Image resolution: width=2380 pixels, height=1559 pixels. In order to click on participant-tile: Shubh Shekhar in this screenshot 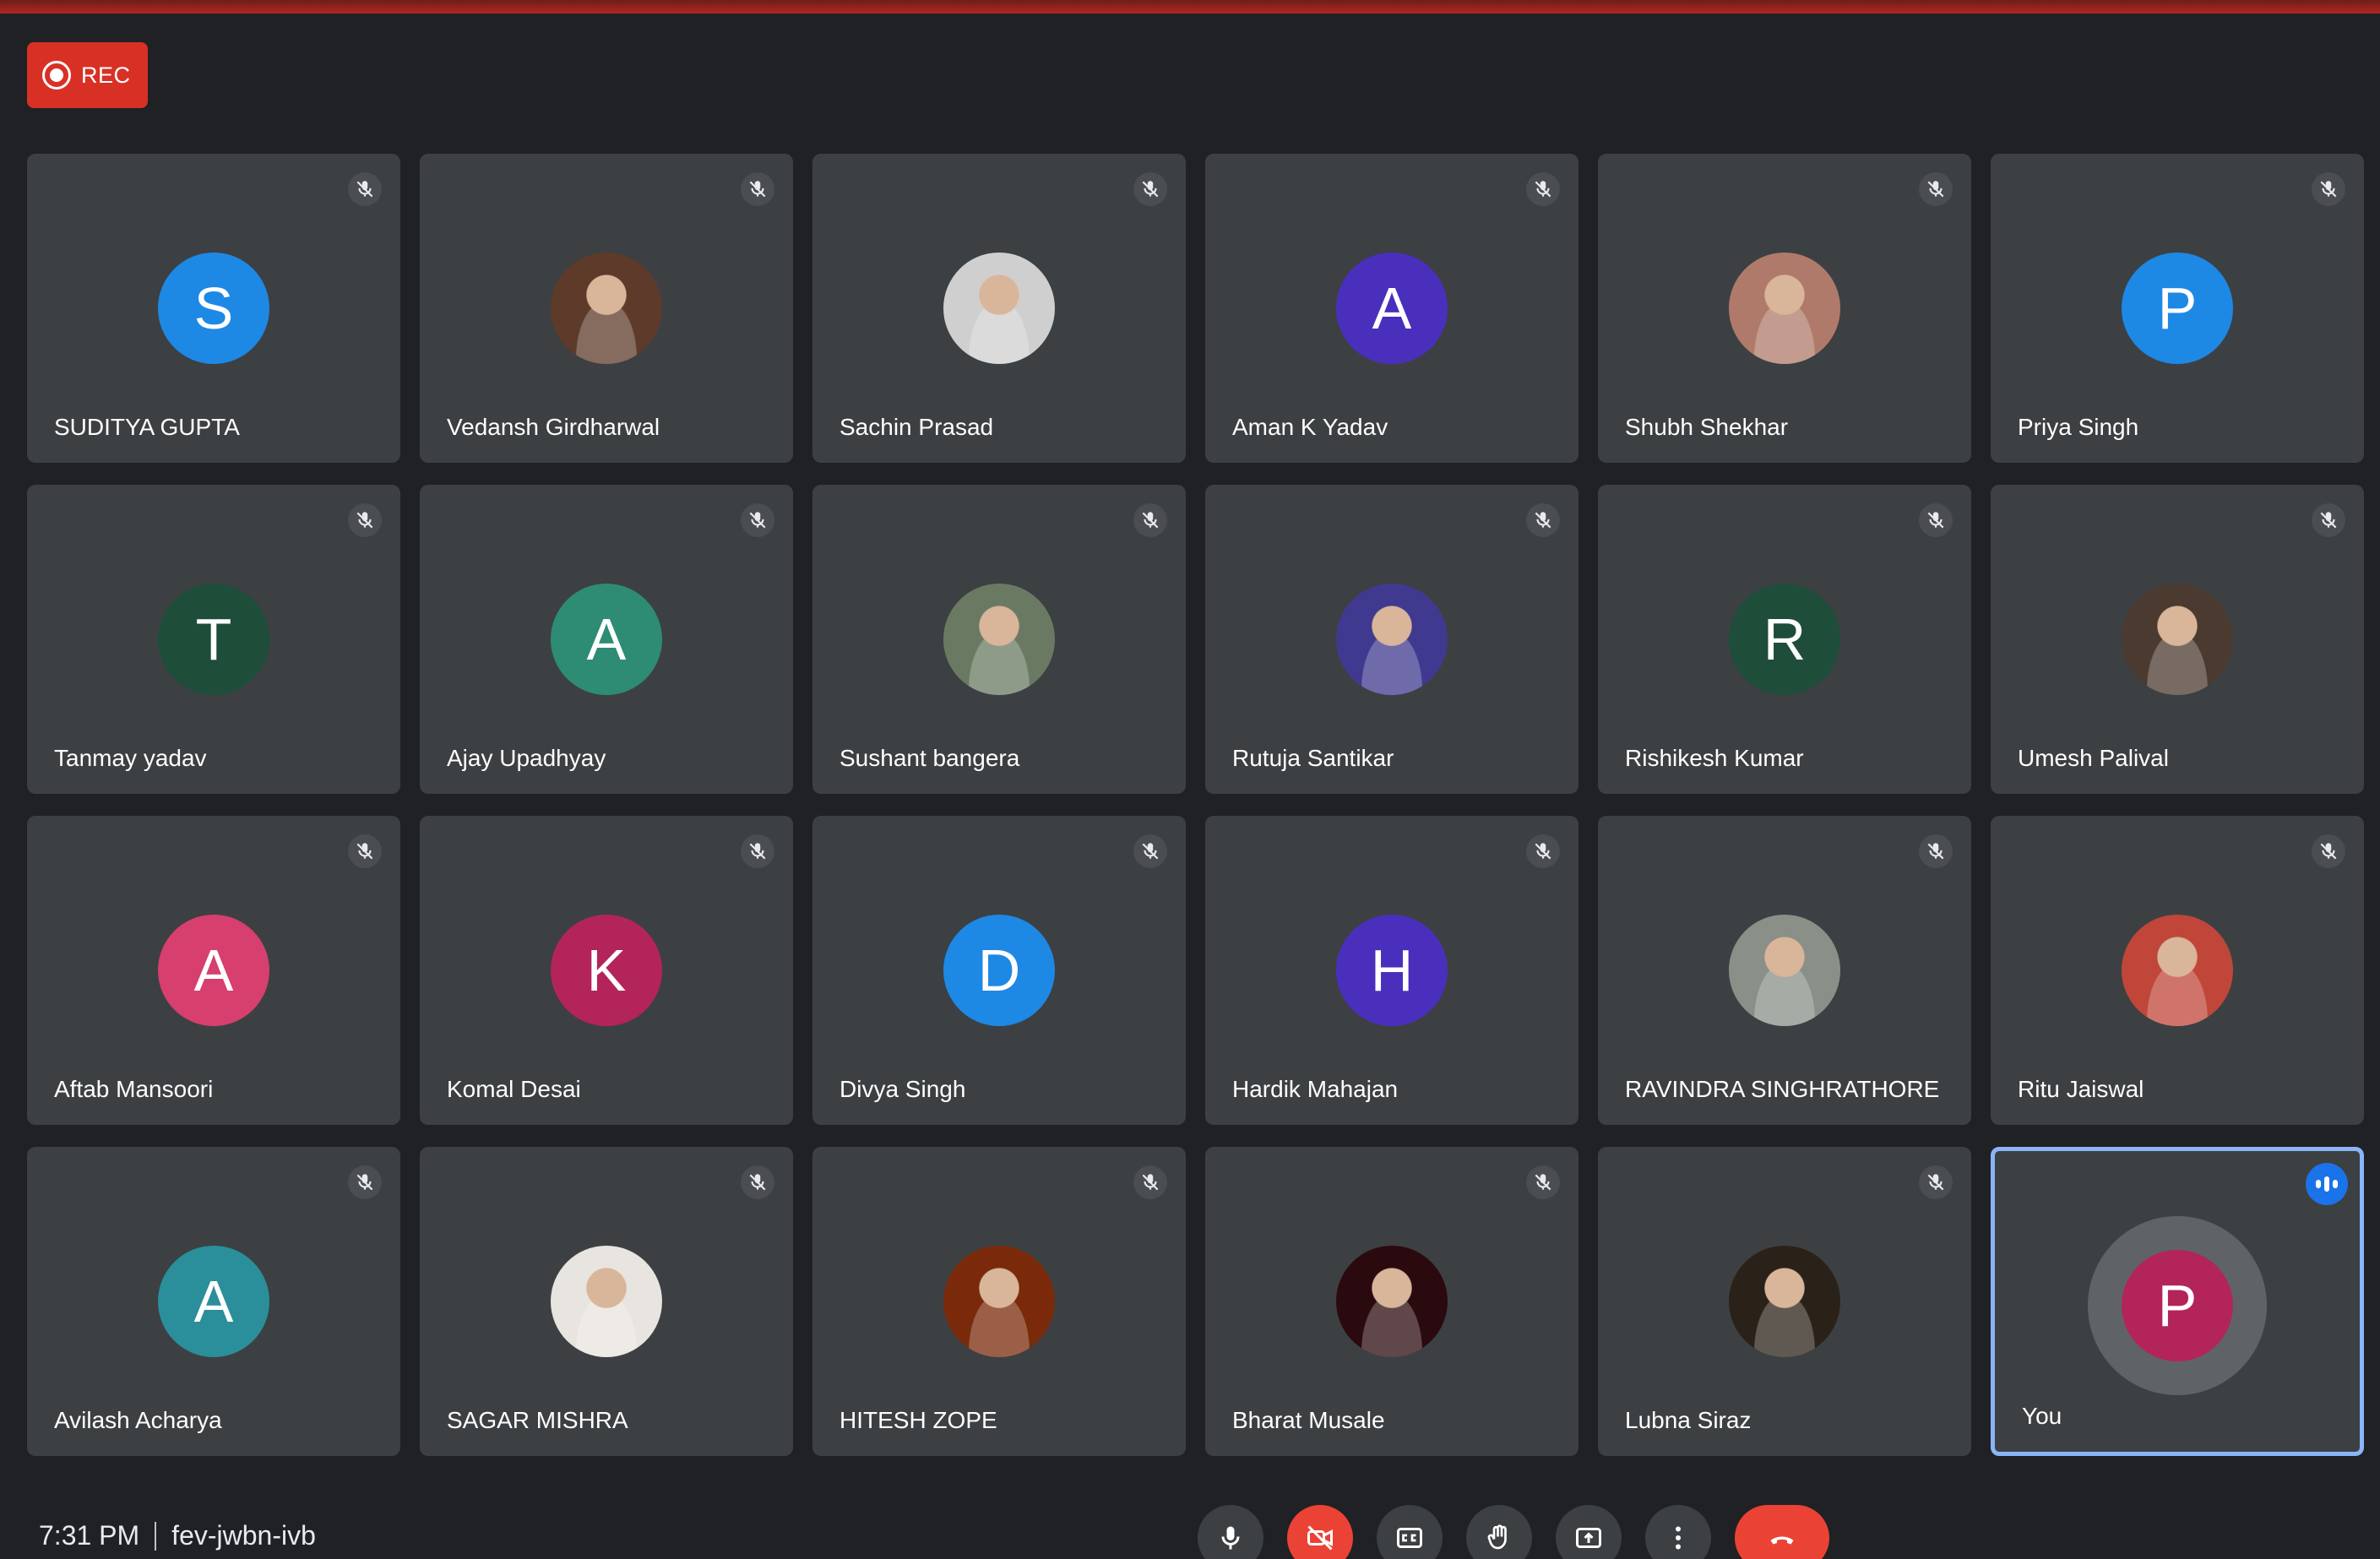, I will do `click(1784, 308)`.